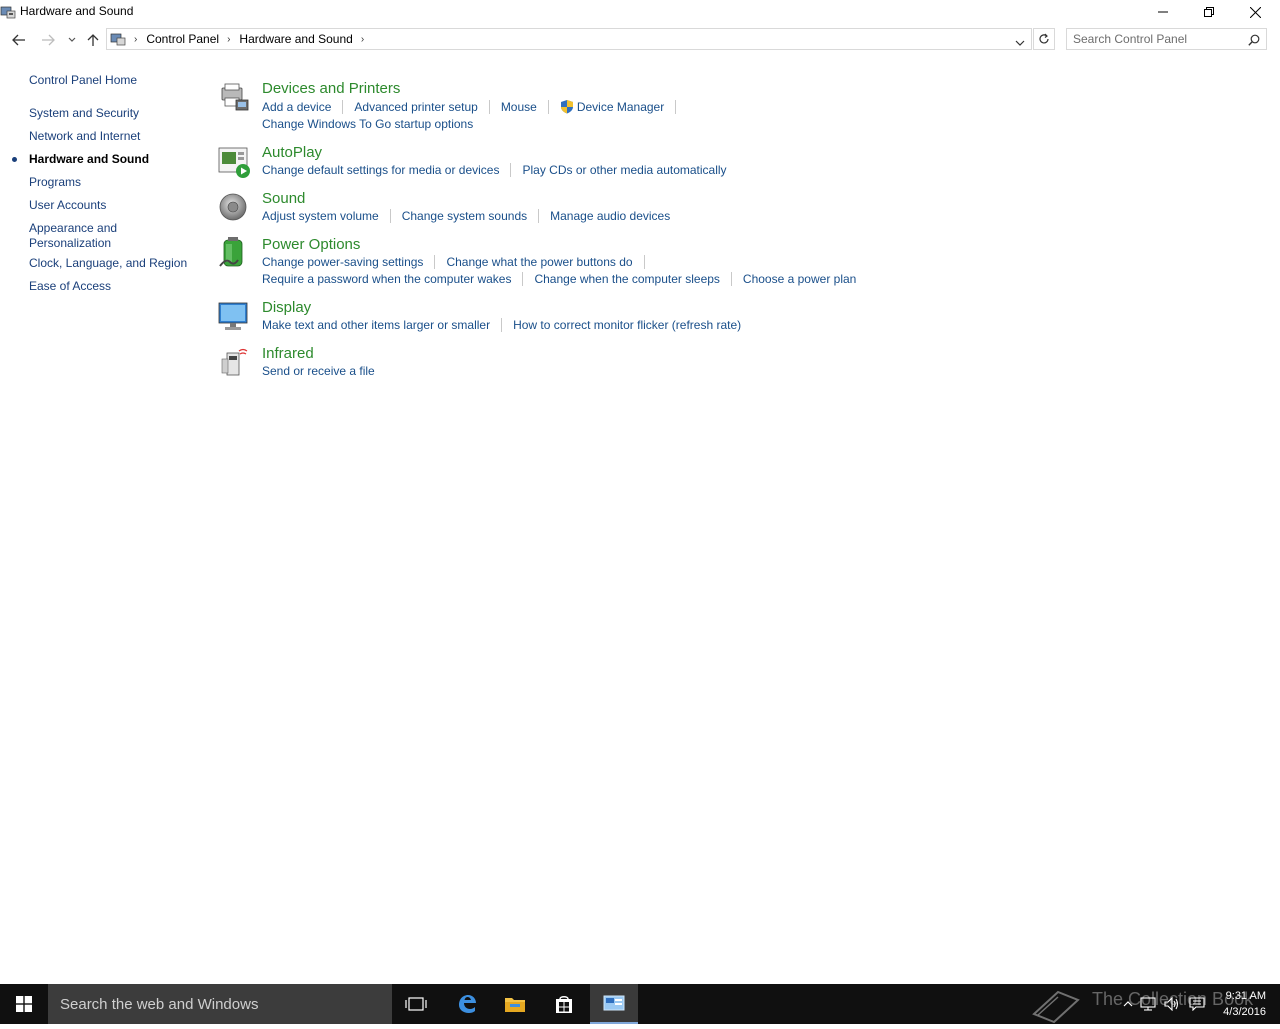 This screenshot has width=1280, height=1029. What do you see at coordinates (342, 262) in the screenshot?
I see `link-change-power-saving-settings: Change power-saving settings` at bounding box center [342, 262].